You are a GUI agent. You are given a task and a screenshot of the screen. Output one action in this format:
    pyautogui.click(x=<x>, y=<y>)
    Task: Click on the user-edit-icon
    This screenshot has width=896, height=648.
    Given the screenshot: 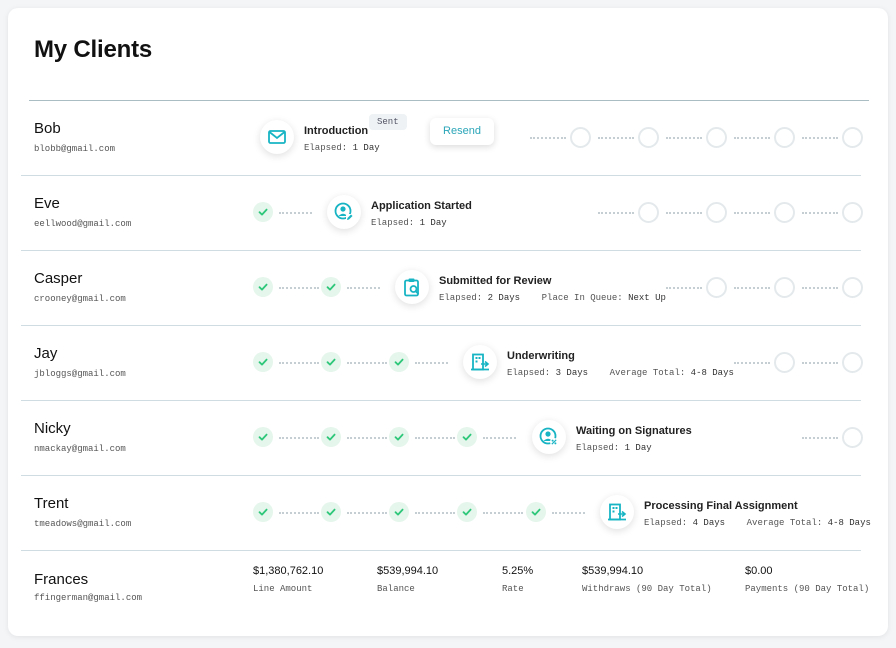 What is the action you would take?
    pyautogui.click(x=344, y=212)
    